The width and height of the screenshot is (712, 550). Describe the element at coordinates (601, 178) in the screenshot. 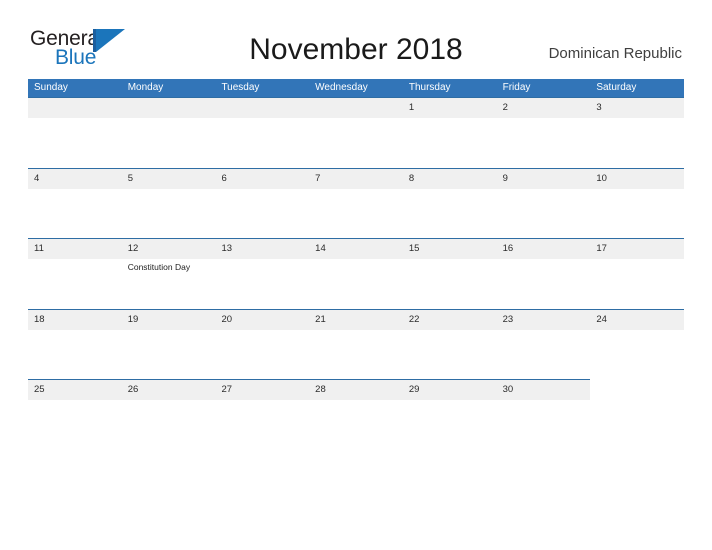

I see `day-number: 10` at that location.